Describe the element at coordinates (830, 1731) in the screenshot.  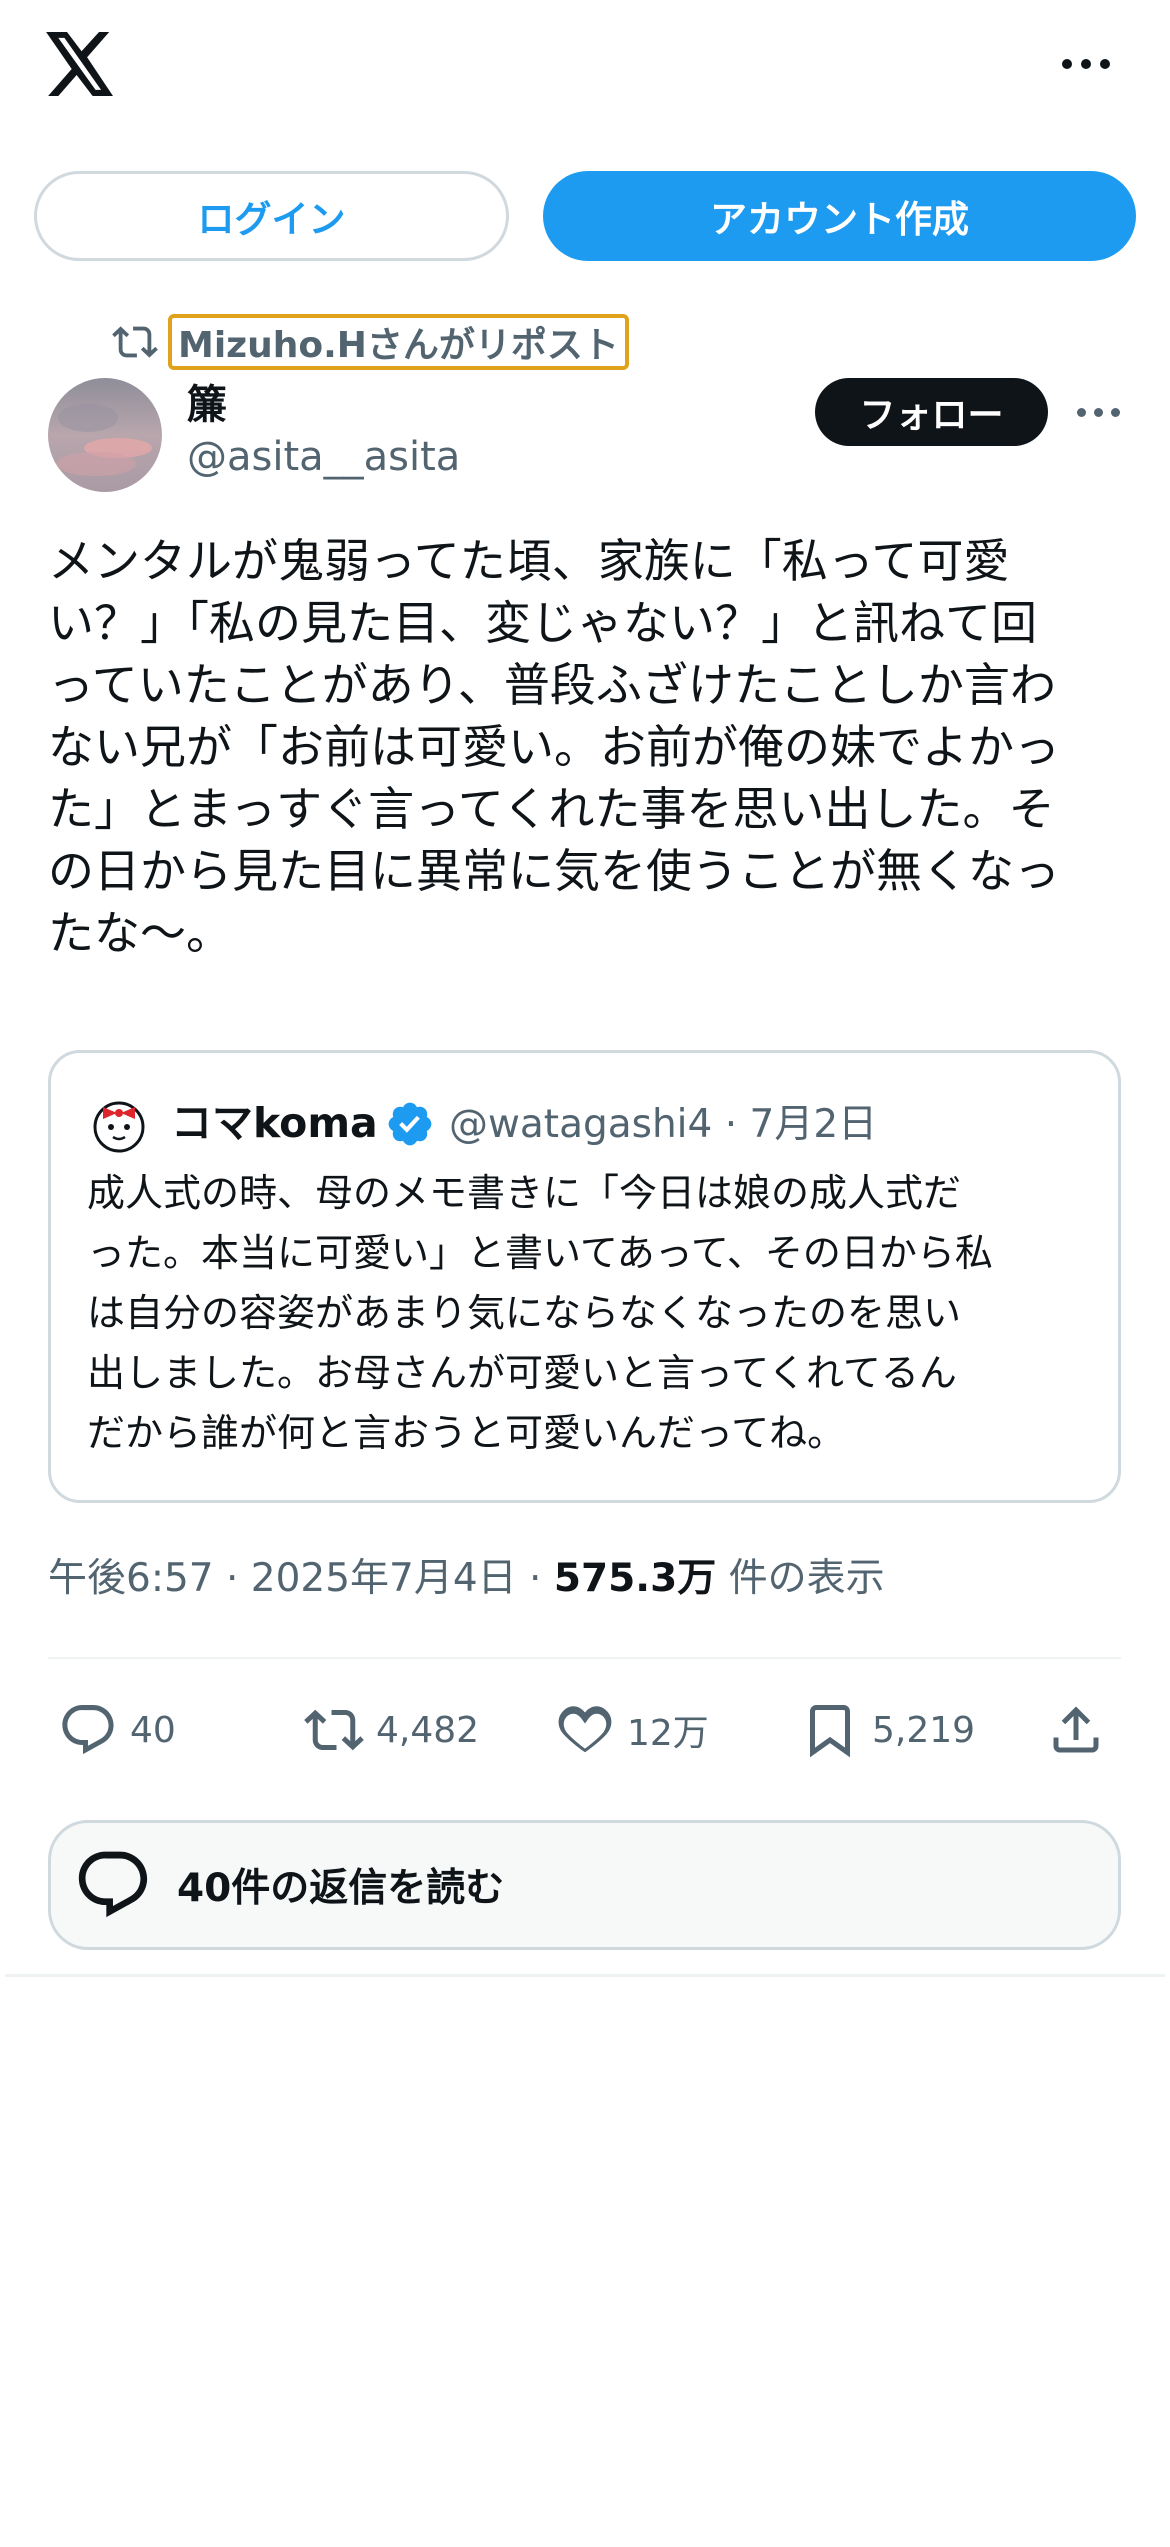
I see `bookmark-icon` at that location.